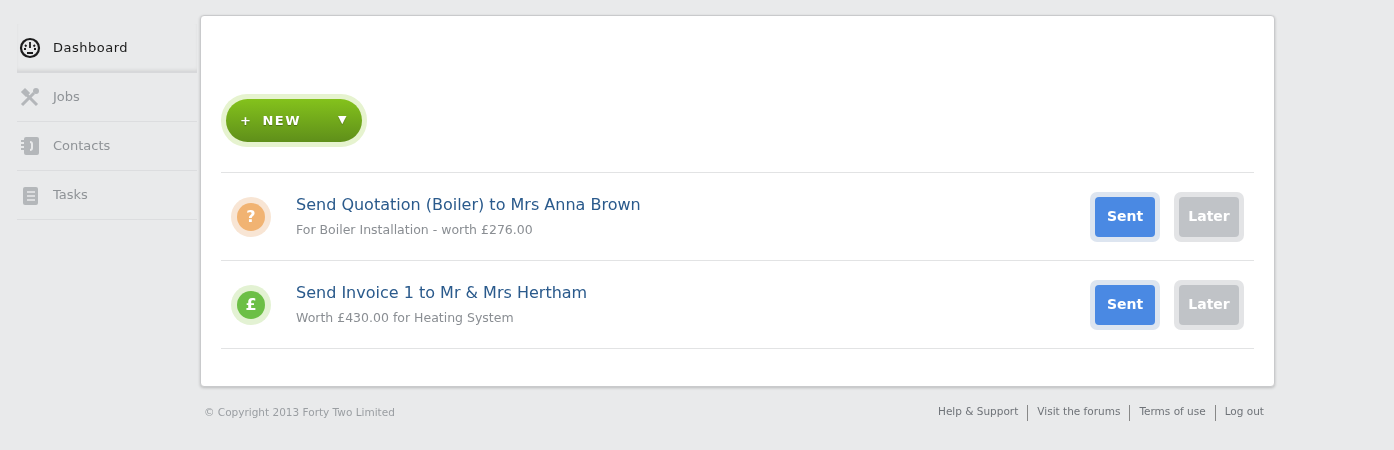  What do you see at coordinates (294, 120) in the screenshot?
I see `new-button: + NEW ▼` at bounding box center [294, 120].